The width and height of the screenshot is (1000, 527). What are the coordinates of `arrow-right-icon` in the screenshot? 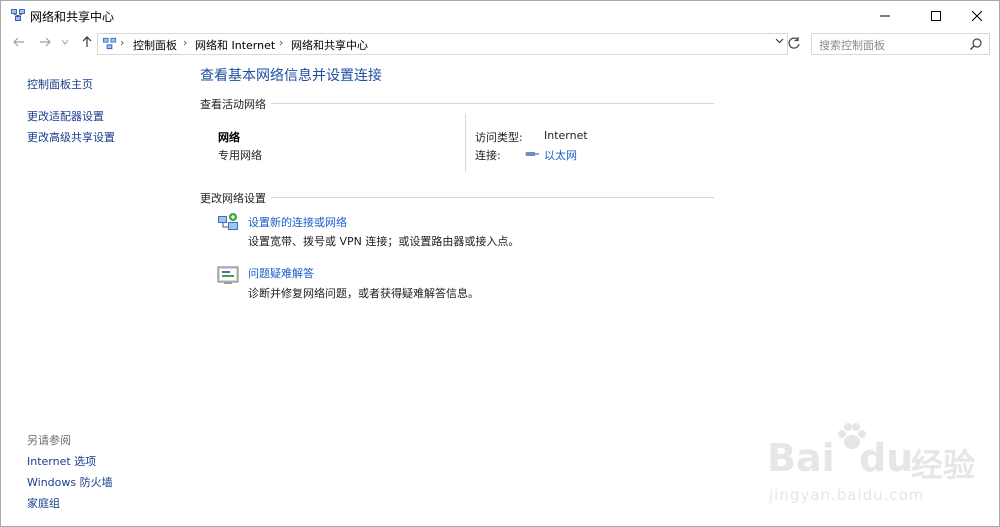 It's located at (45, 42).